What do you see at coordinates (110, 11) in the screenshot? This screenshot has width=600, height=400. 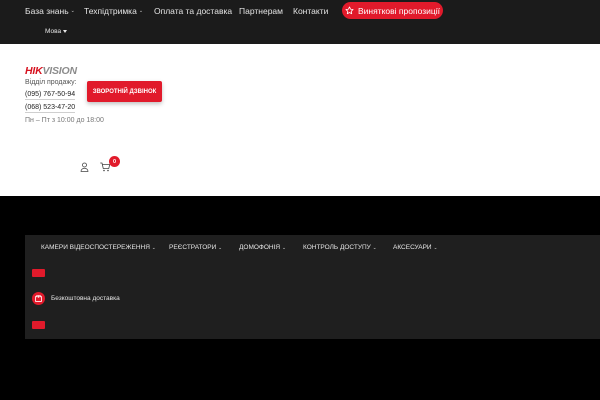 I see `top-nav-item-label: Техпідтримка` at bounding box center [110, 11].